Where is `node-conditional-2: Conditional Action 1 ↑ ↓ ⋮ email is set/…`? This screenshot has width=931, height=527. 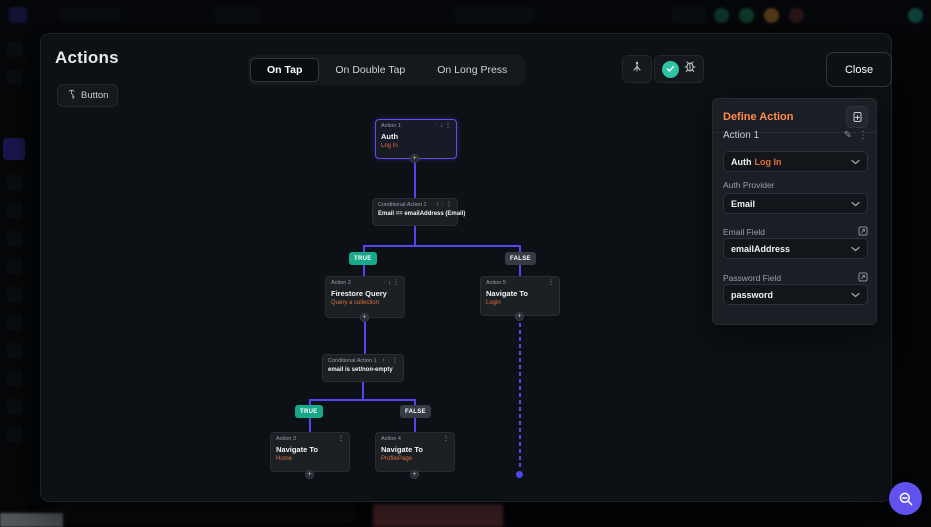
node-conditional-2: Conditional Action 1 ↑ ↓ ⋮ email is set/… is located at coordinates (363, 368).